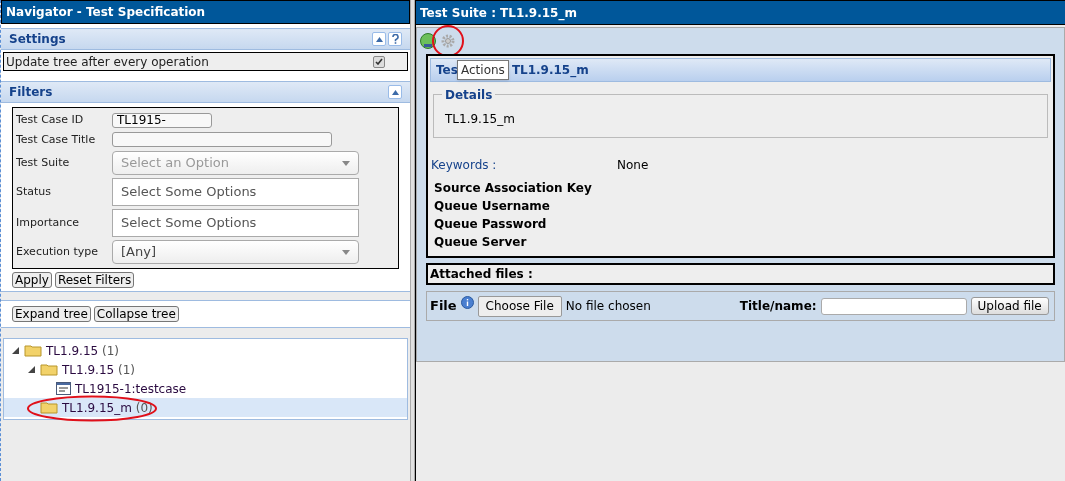 Image resolution: width=1065 pixels, height=481 pixels. Describe the element at coordinates (131, 389) in the screenshot. I see `tree-item-label: TL1915-1:testcase` at that location.